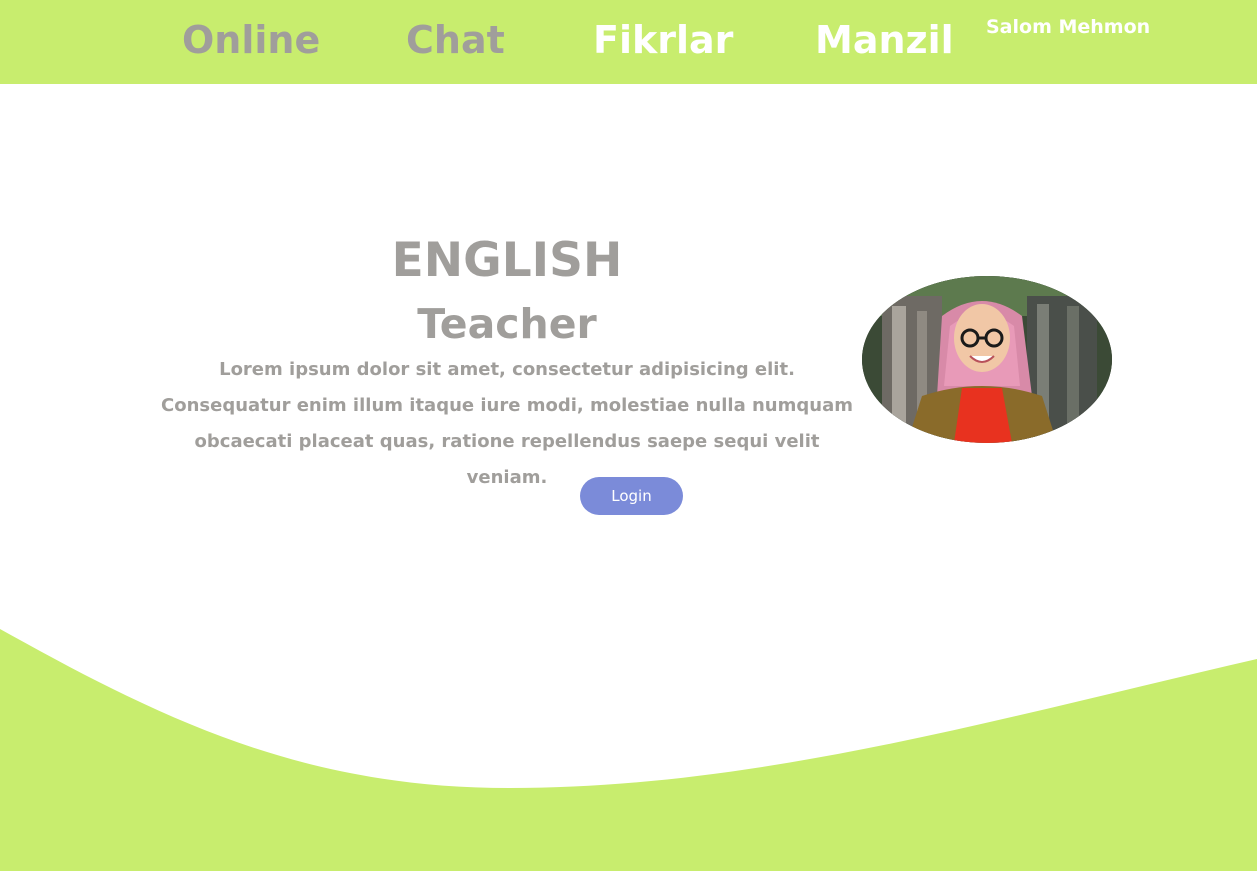 This screenshot has width=1257, height=871. I want to click on top-navbar: Online Chat Fikrlar Manzil Salom Mehmon, so click(628, 42).